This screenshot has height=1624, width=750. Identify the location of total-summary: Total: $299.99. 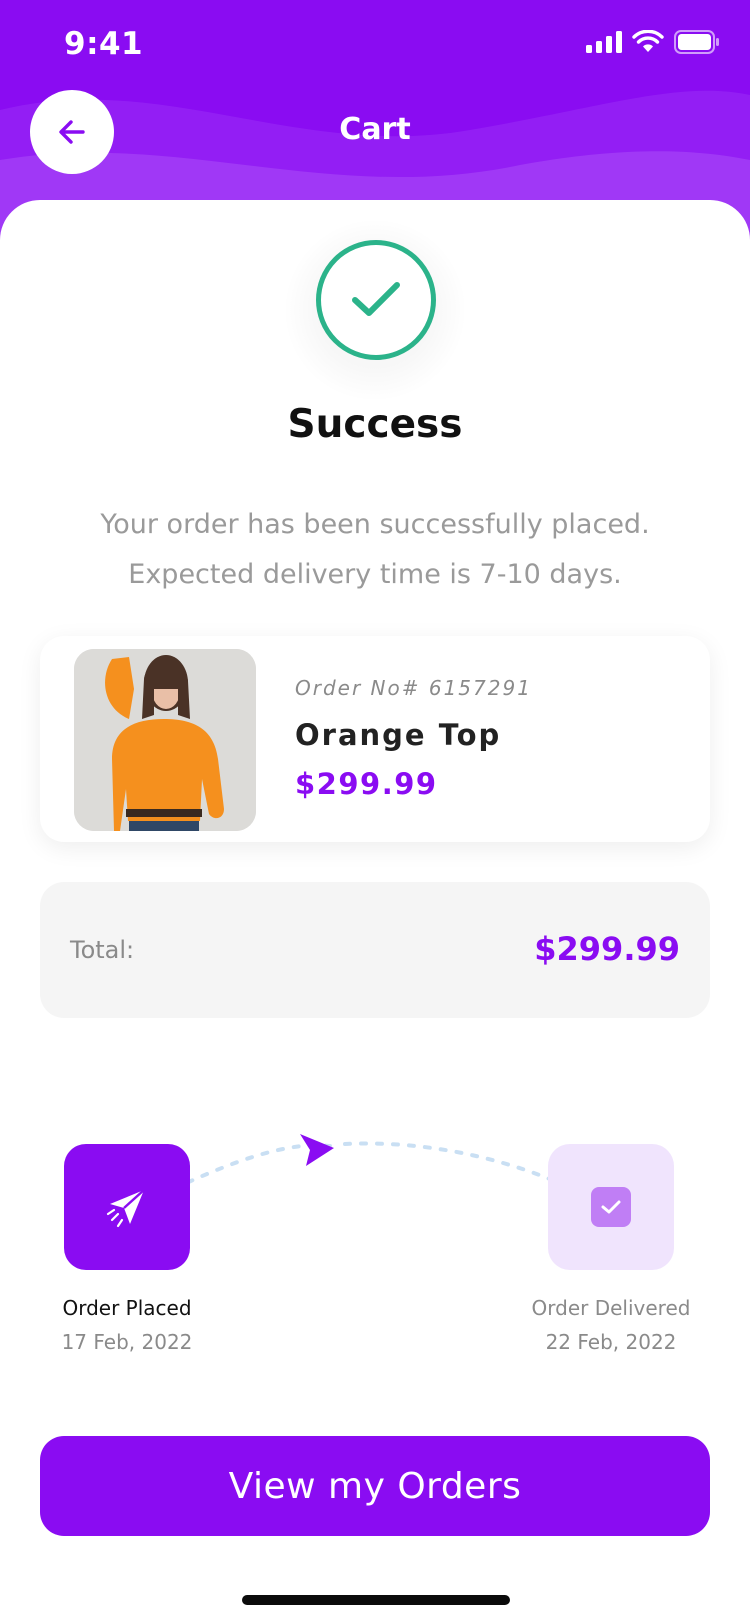
(375, 950).